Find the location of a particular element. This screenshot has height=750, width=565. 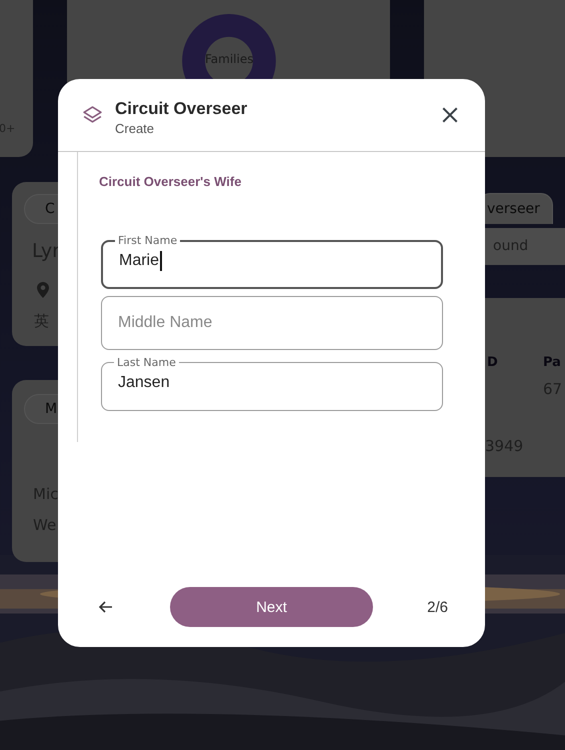

field-label: Last Name is located at coordinates (146, 362).